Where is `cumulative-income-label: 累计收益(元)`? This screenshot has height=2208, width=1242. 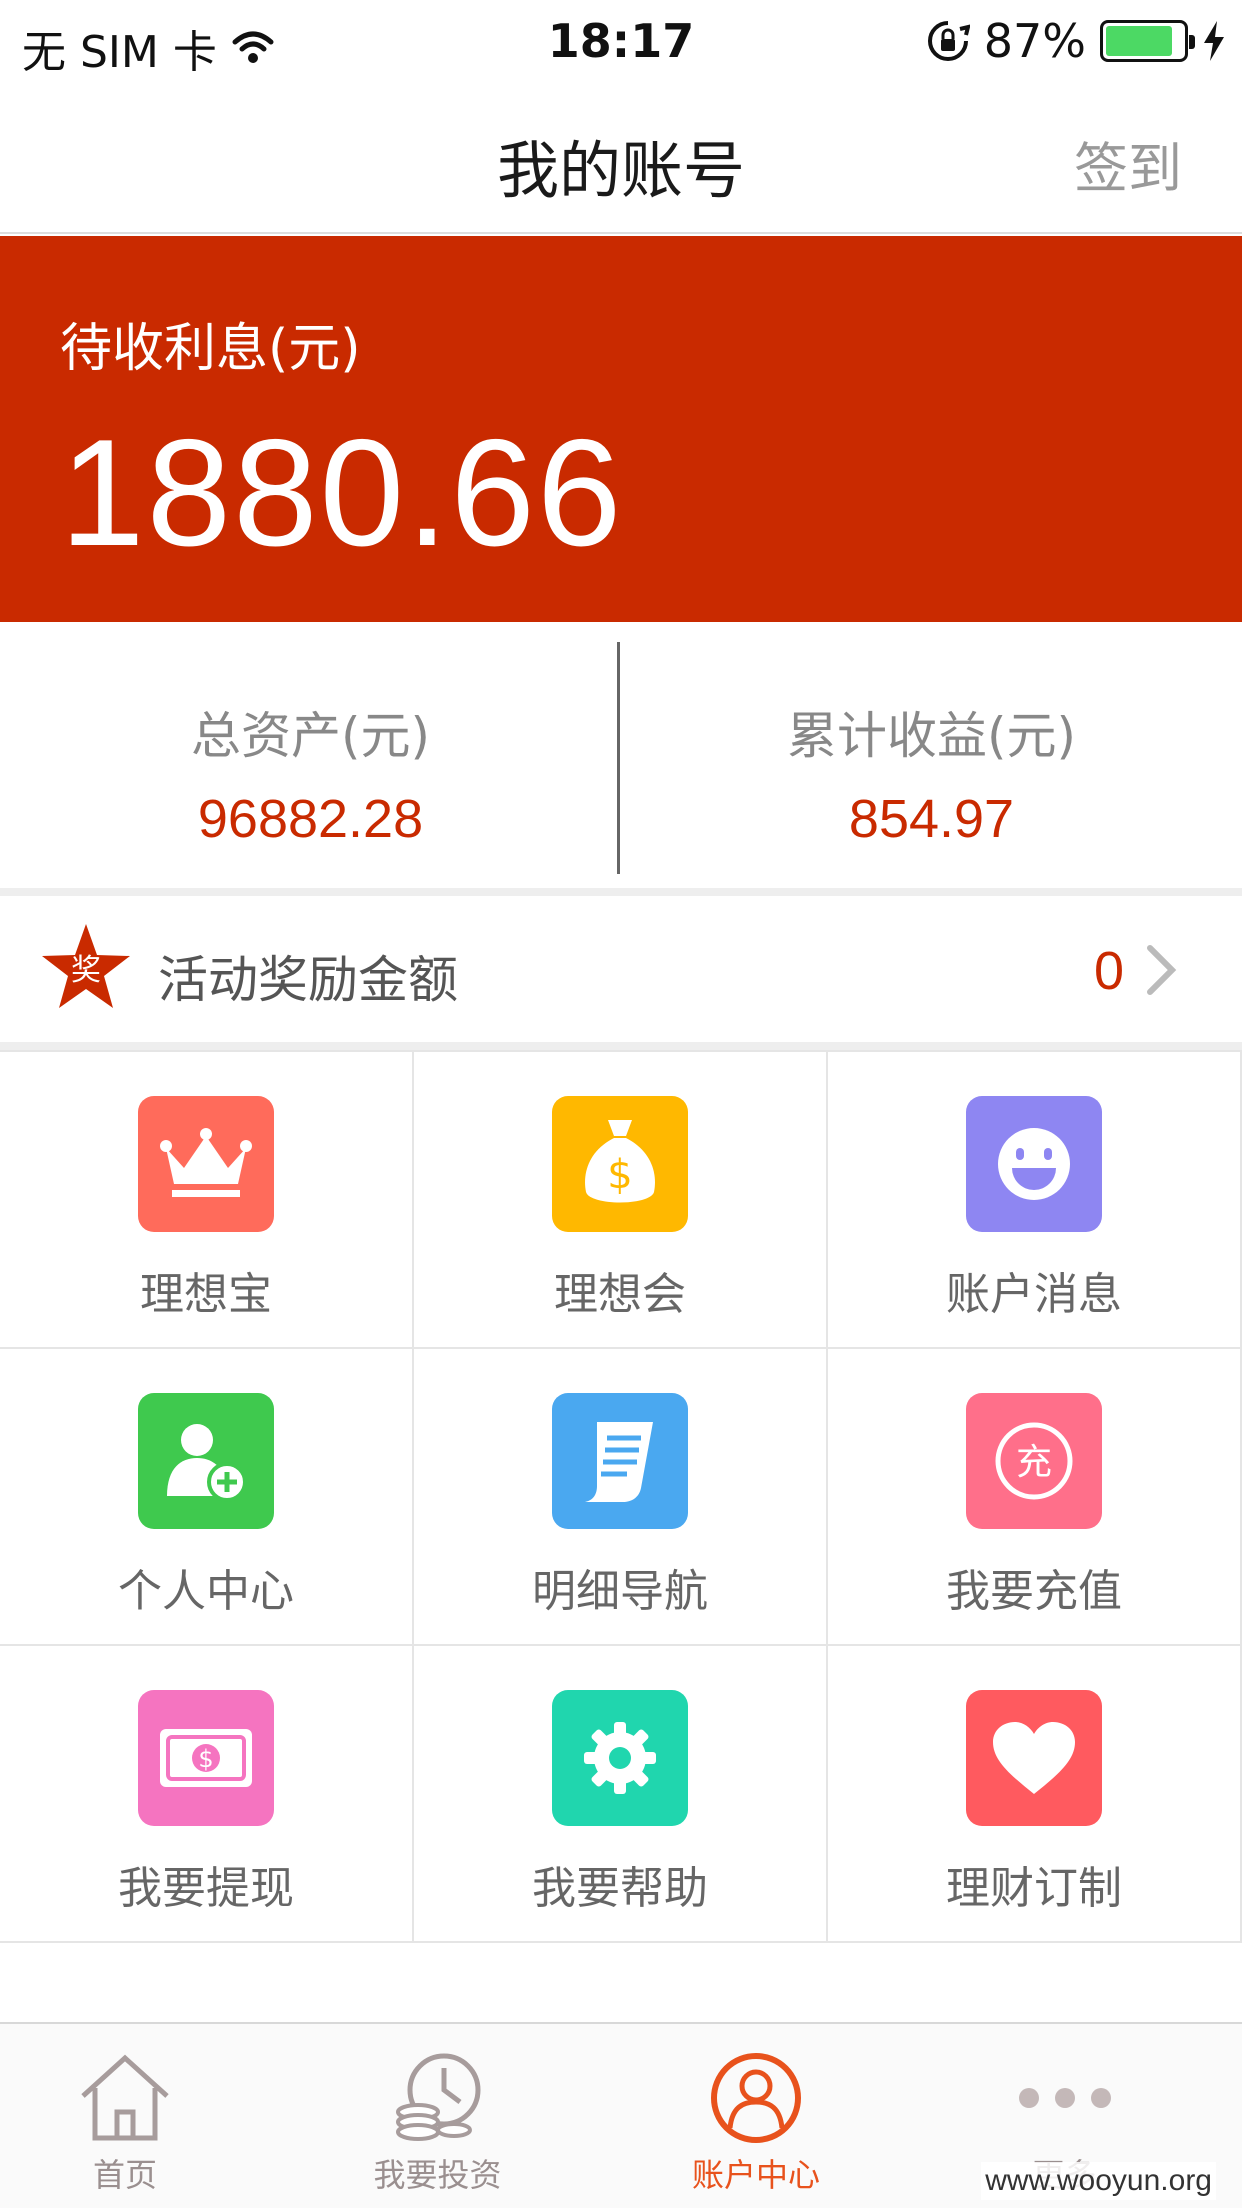 cumulative-income-label: 累计收益(元) is located at coordinates (931, 736).